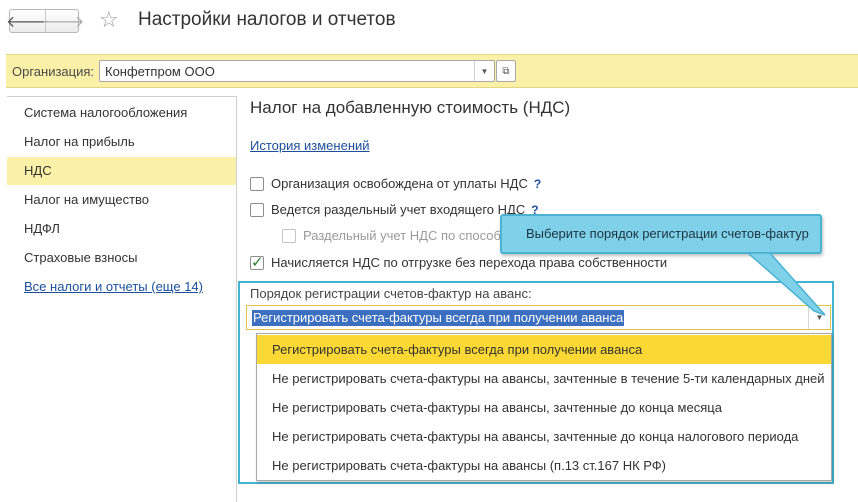 The height and width of the screenshot is (502, 858). What do you see at coordinates (121, 142) in the screenshot?
I see `sidebar-item-profit-tax: Налог на прибыль` at bounding box center [121, 142].